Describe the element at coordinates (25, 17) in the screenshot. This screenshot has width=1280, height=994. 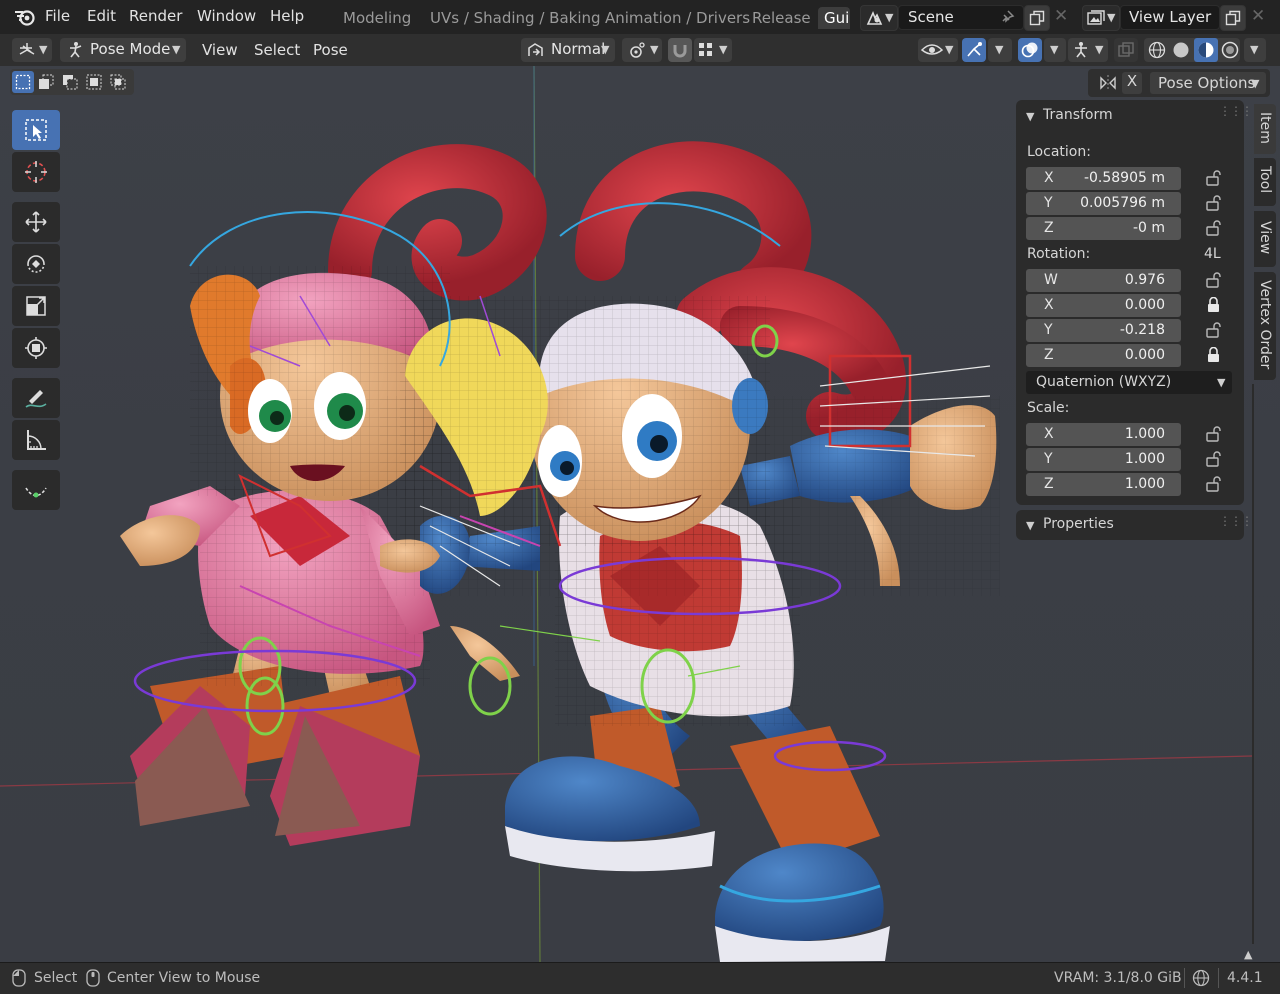
I see `blender-logo-icon` at that location.